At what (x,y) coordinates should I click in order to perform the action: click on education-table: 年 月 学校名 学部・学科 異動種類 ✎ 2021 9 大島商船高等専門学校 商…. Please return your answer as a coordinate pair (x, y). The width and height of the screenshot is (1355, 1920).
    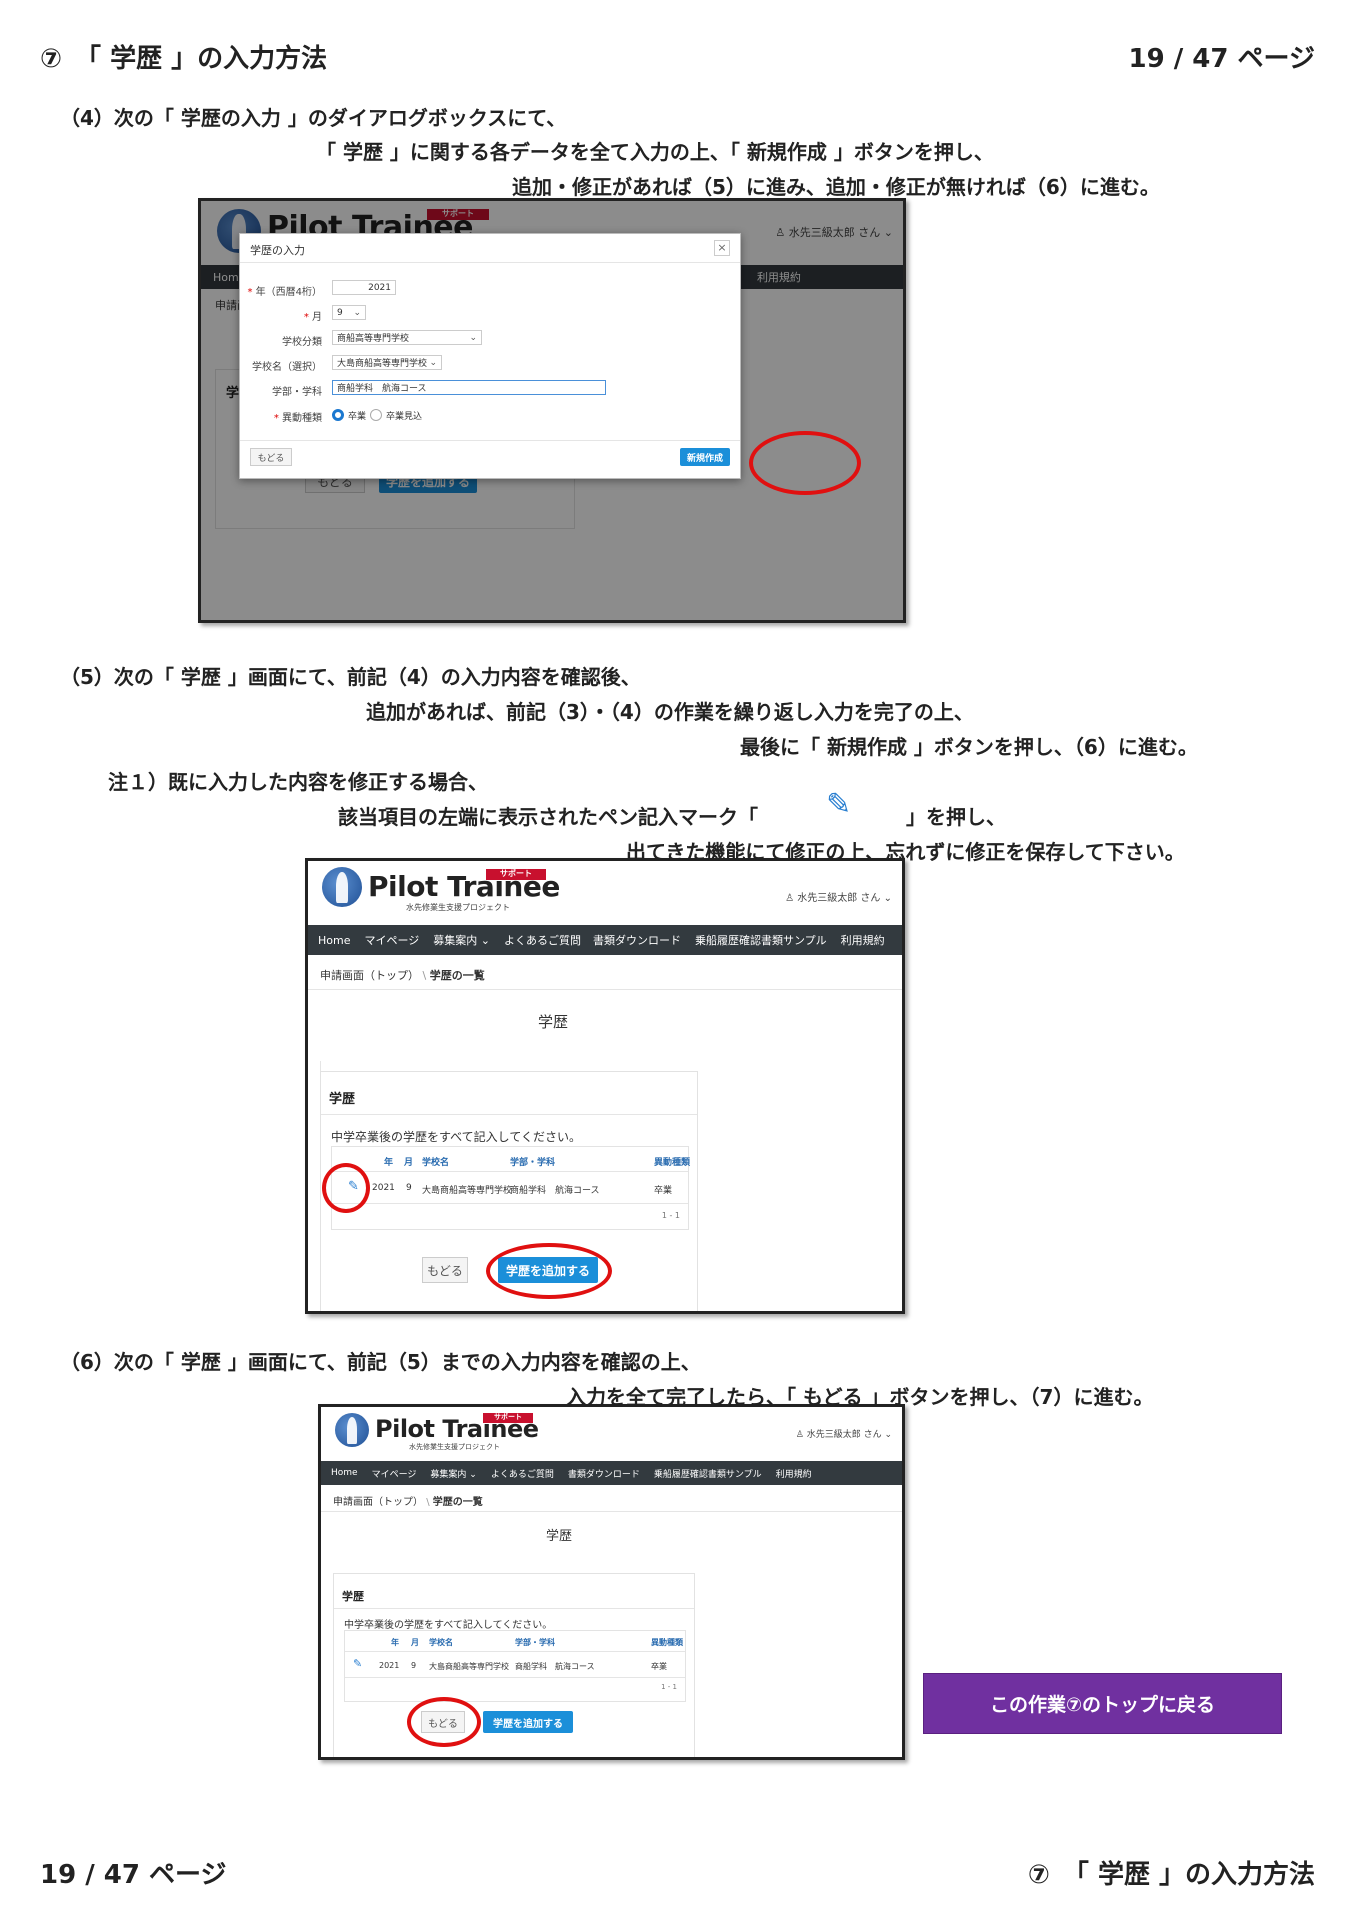
    Looking at the image, I should click on (511, 1188).